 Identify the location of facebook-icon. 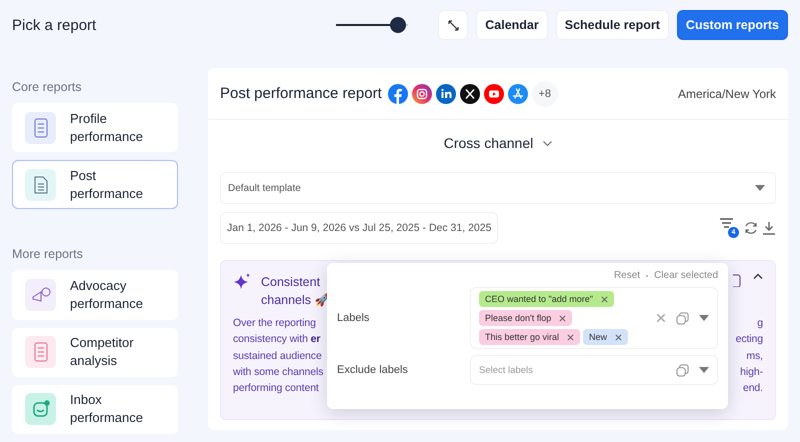
(398, 94).